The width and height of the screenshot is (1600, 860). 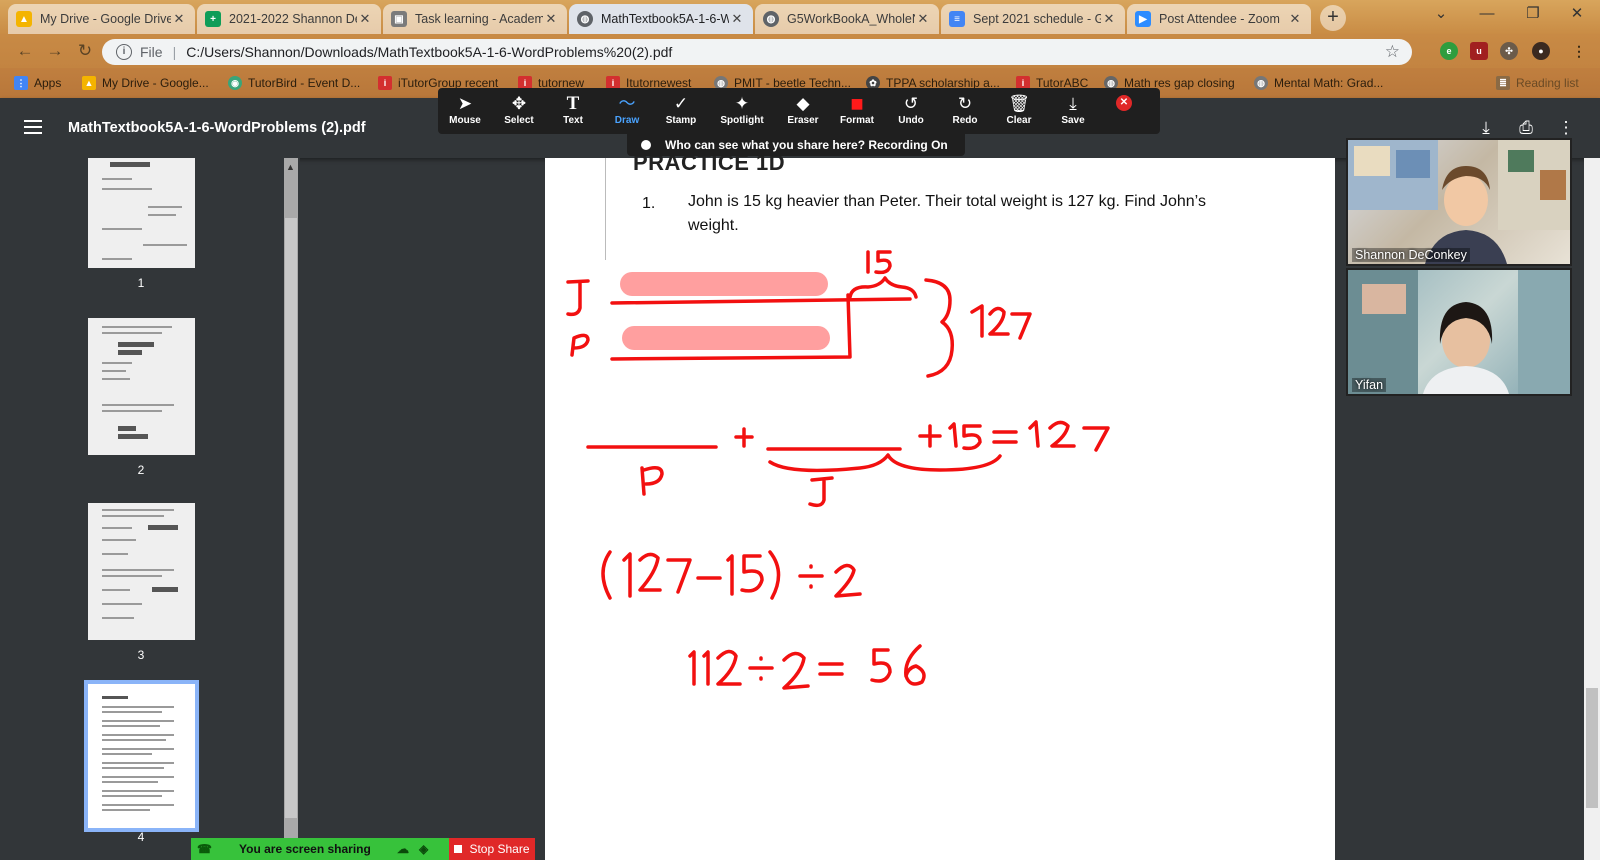 I want to click on phone-icon: ☎, so click(x=204, y=849).